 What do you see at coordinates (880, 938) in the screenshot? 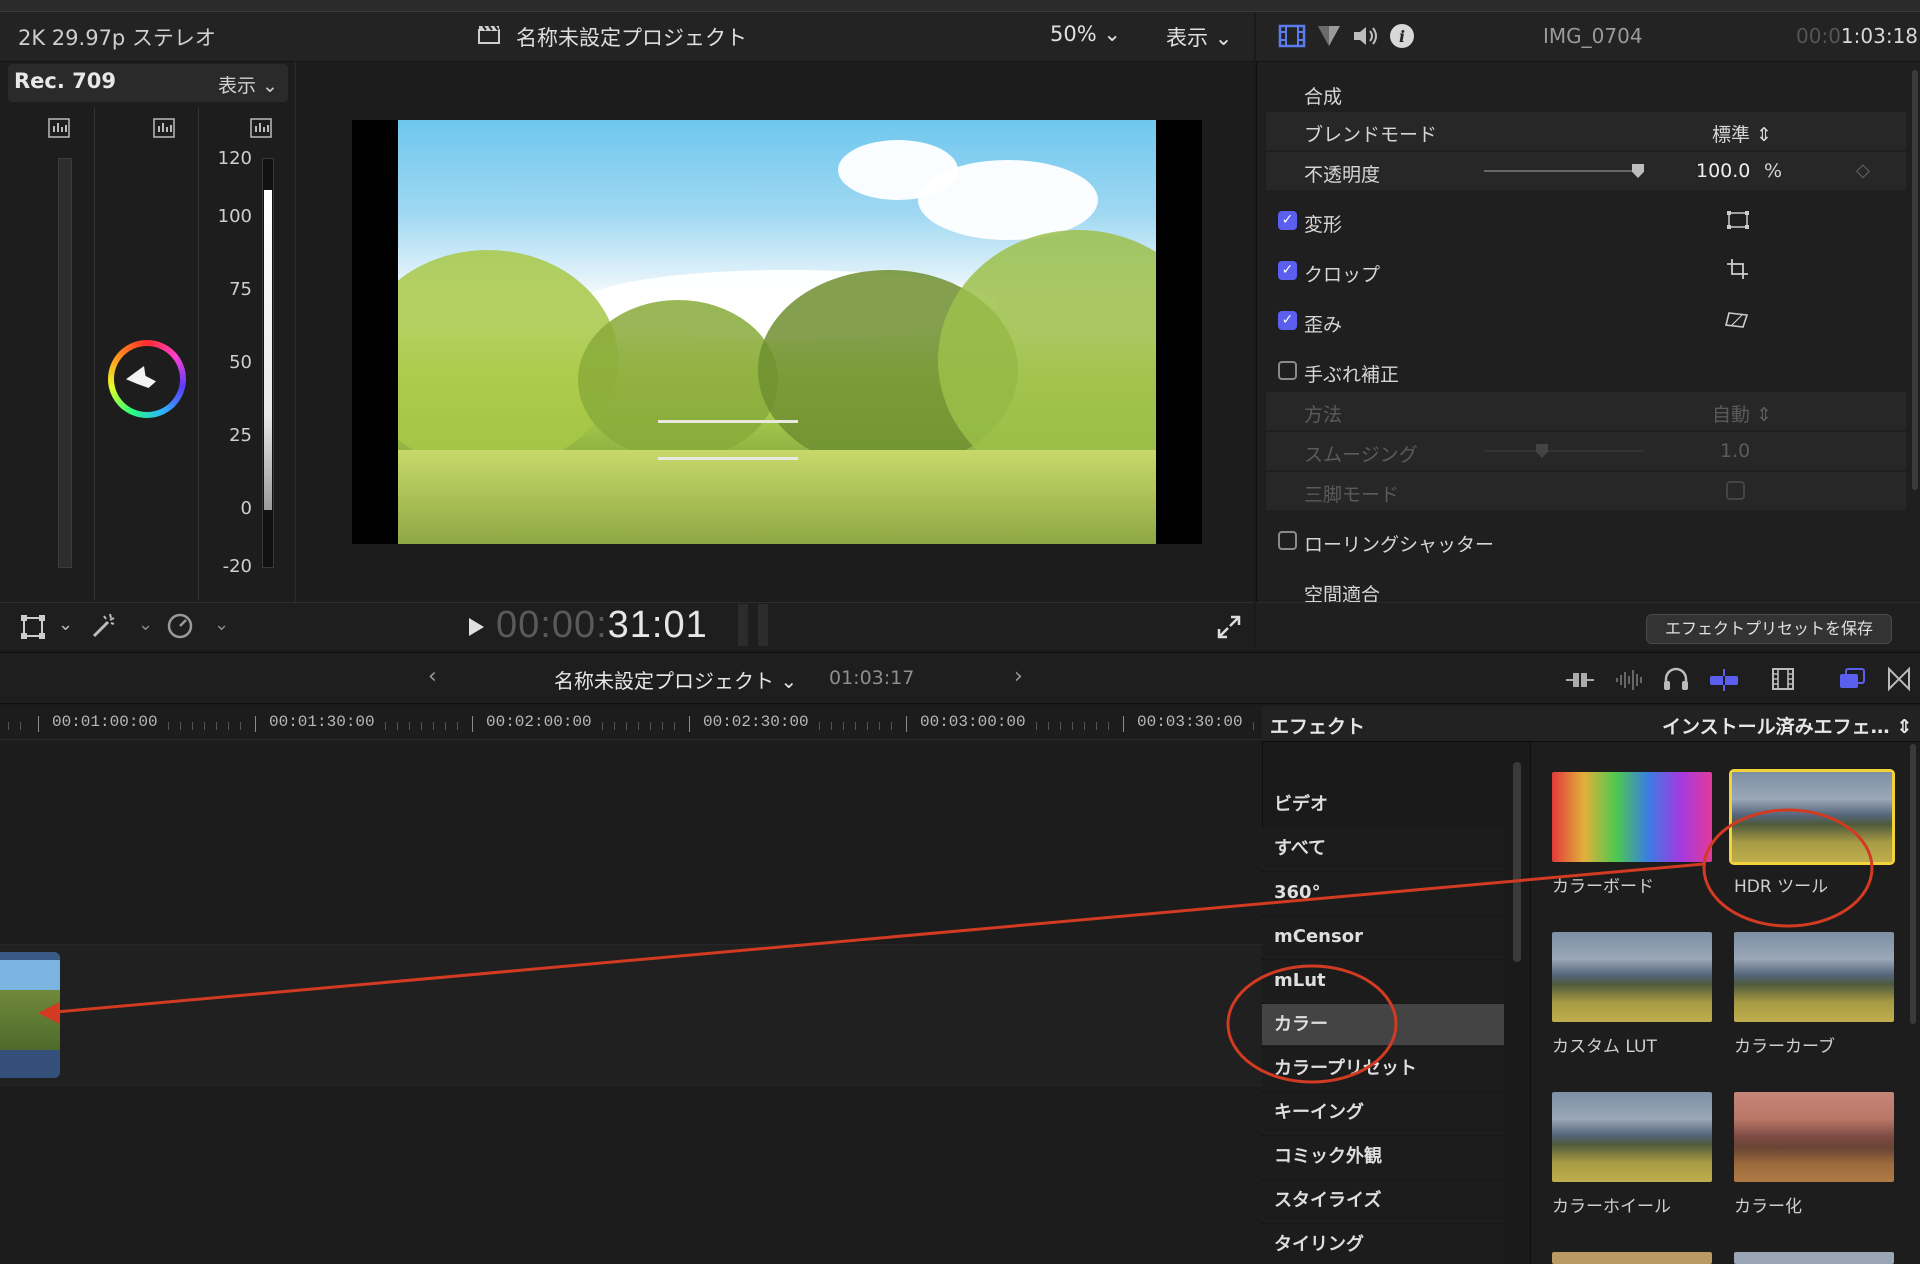
I see `annotation-arrow-line` at bounding box center [880, 938].